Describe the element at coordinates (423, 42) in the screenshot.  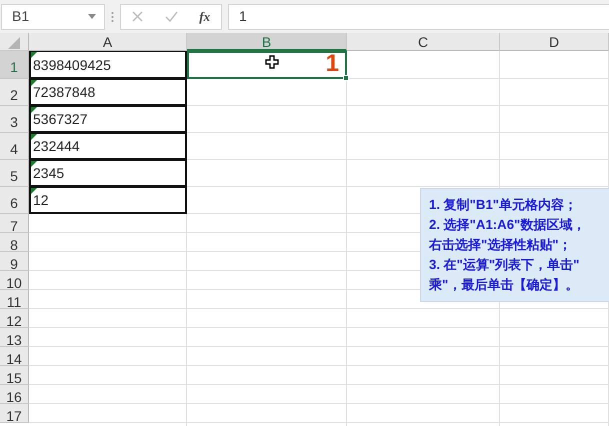
I see `column-header: C` at that location.